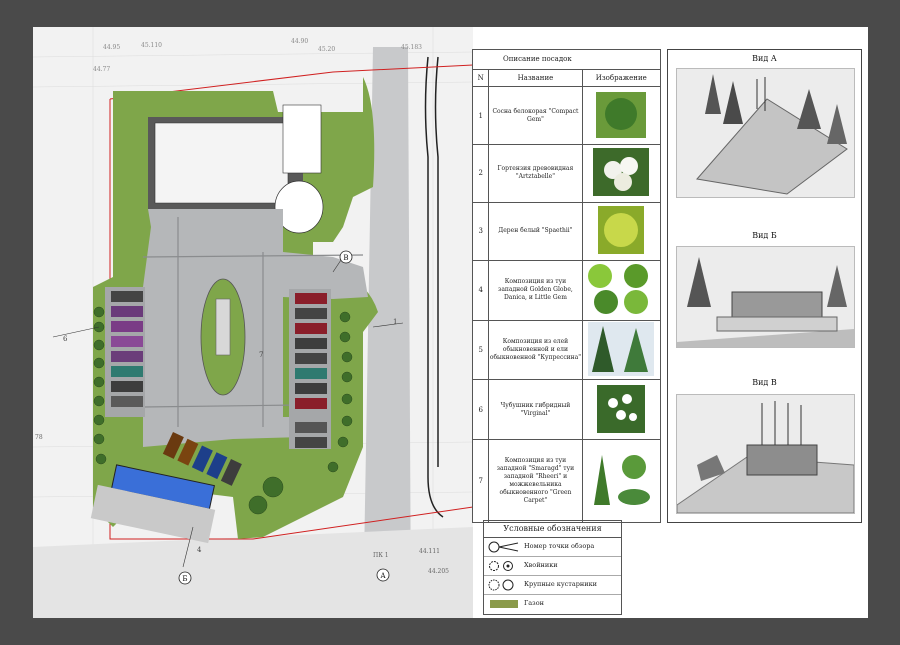  I want to click on viewpoint-label-v: В, so click(345, 258).